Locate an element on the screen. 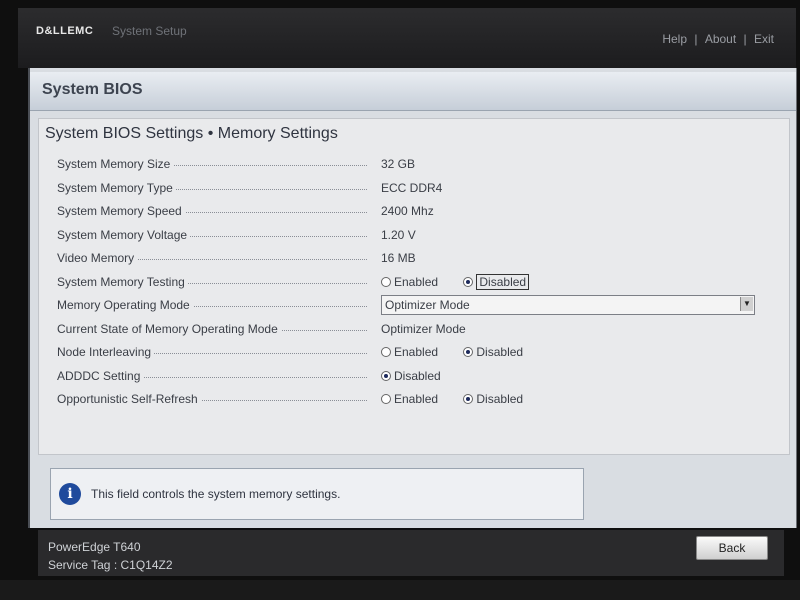  setting-value: 16 MB is located at coordinates (398, 258).